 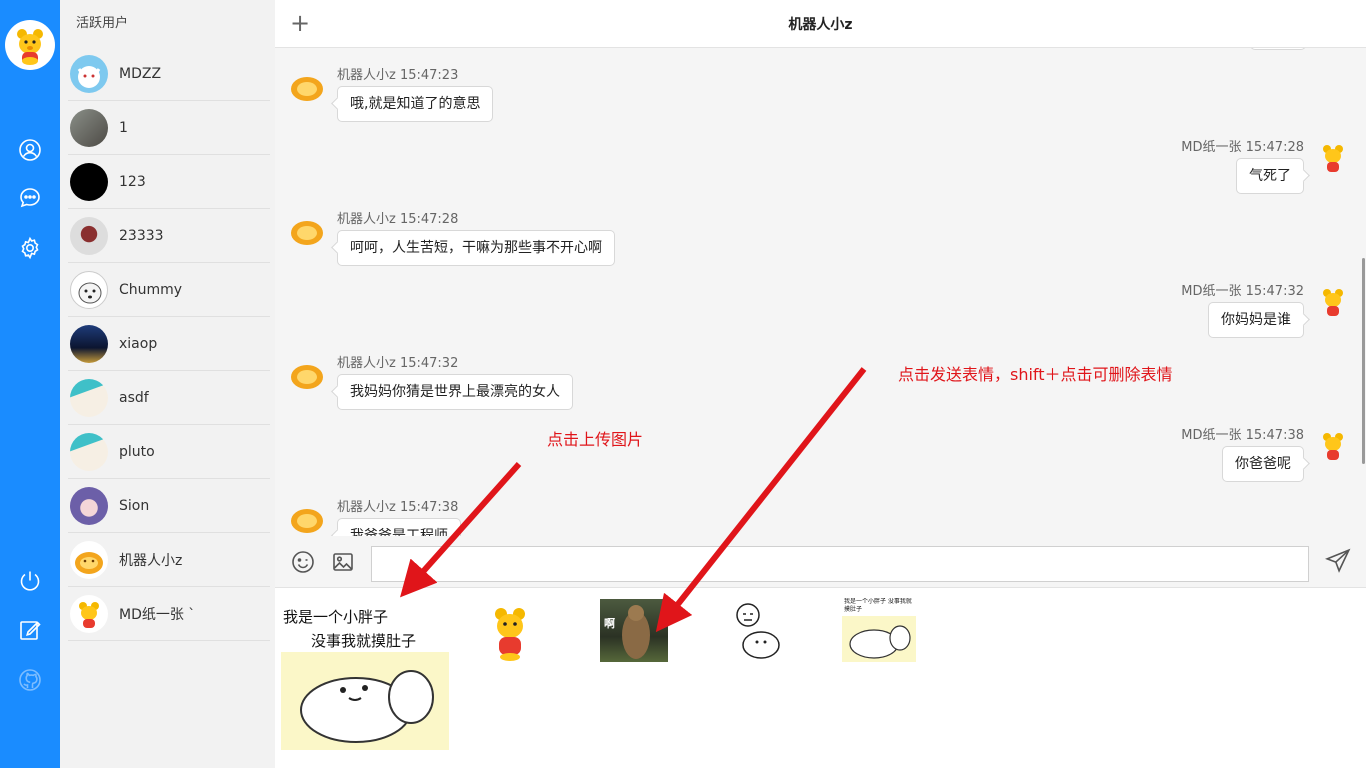 I want to click on message-bubble: 我妈妈你猜是世界上最漂亮的女人, so click(x=455, y=392).